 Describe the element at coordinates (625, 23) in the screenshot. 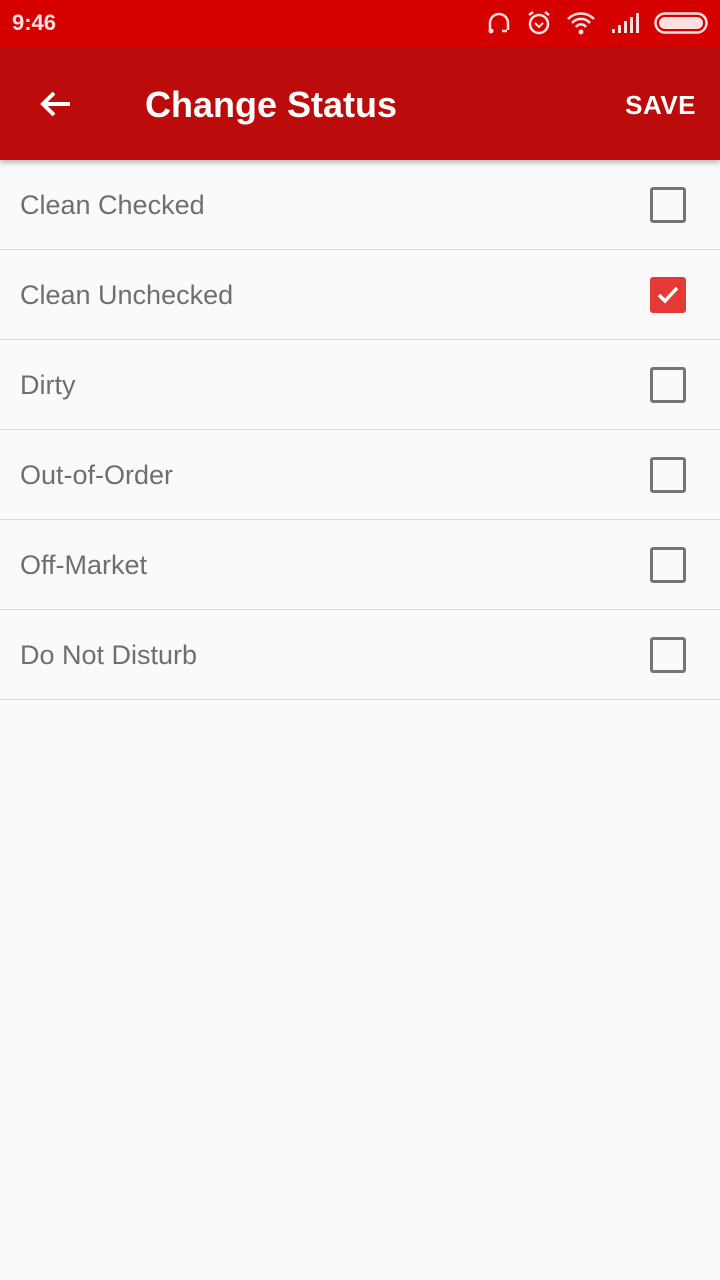

I see `signal-icon` at that location.